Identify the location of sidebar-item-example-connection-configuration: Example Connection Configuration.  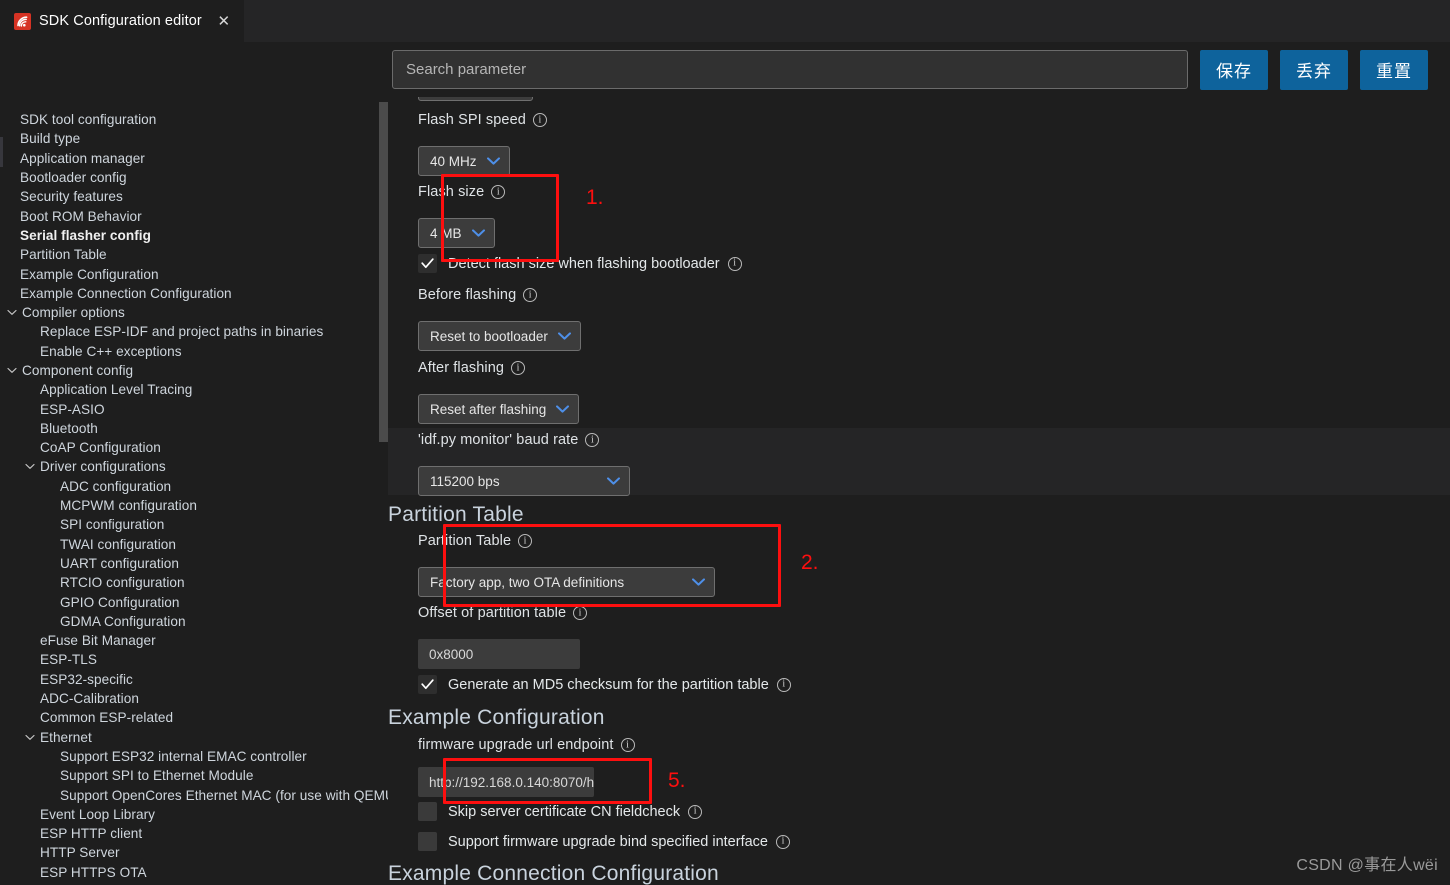
(194, 293).